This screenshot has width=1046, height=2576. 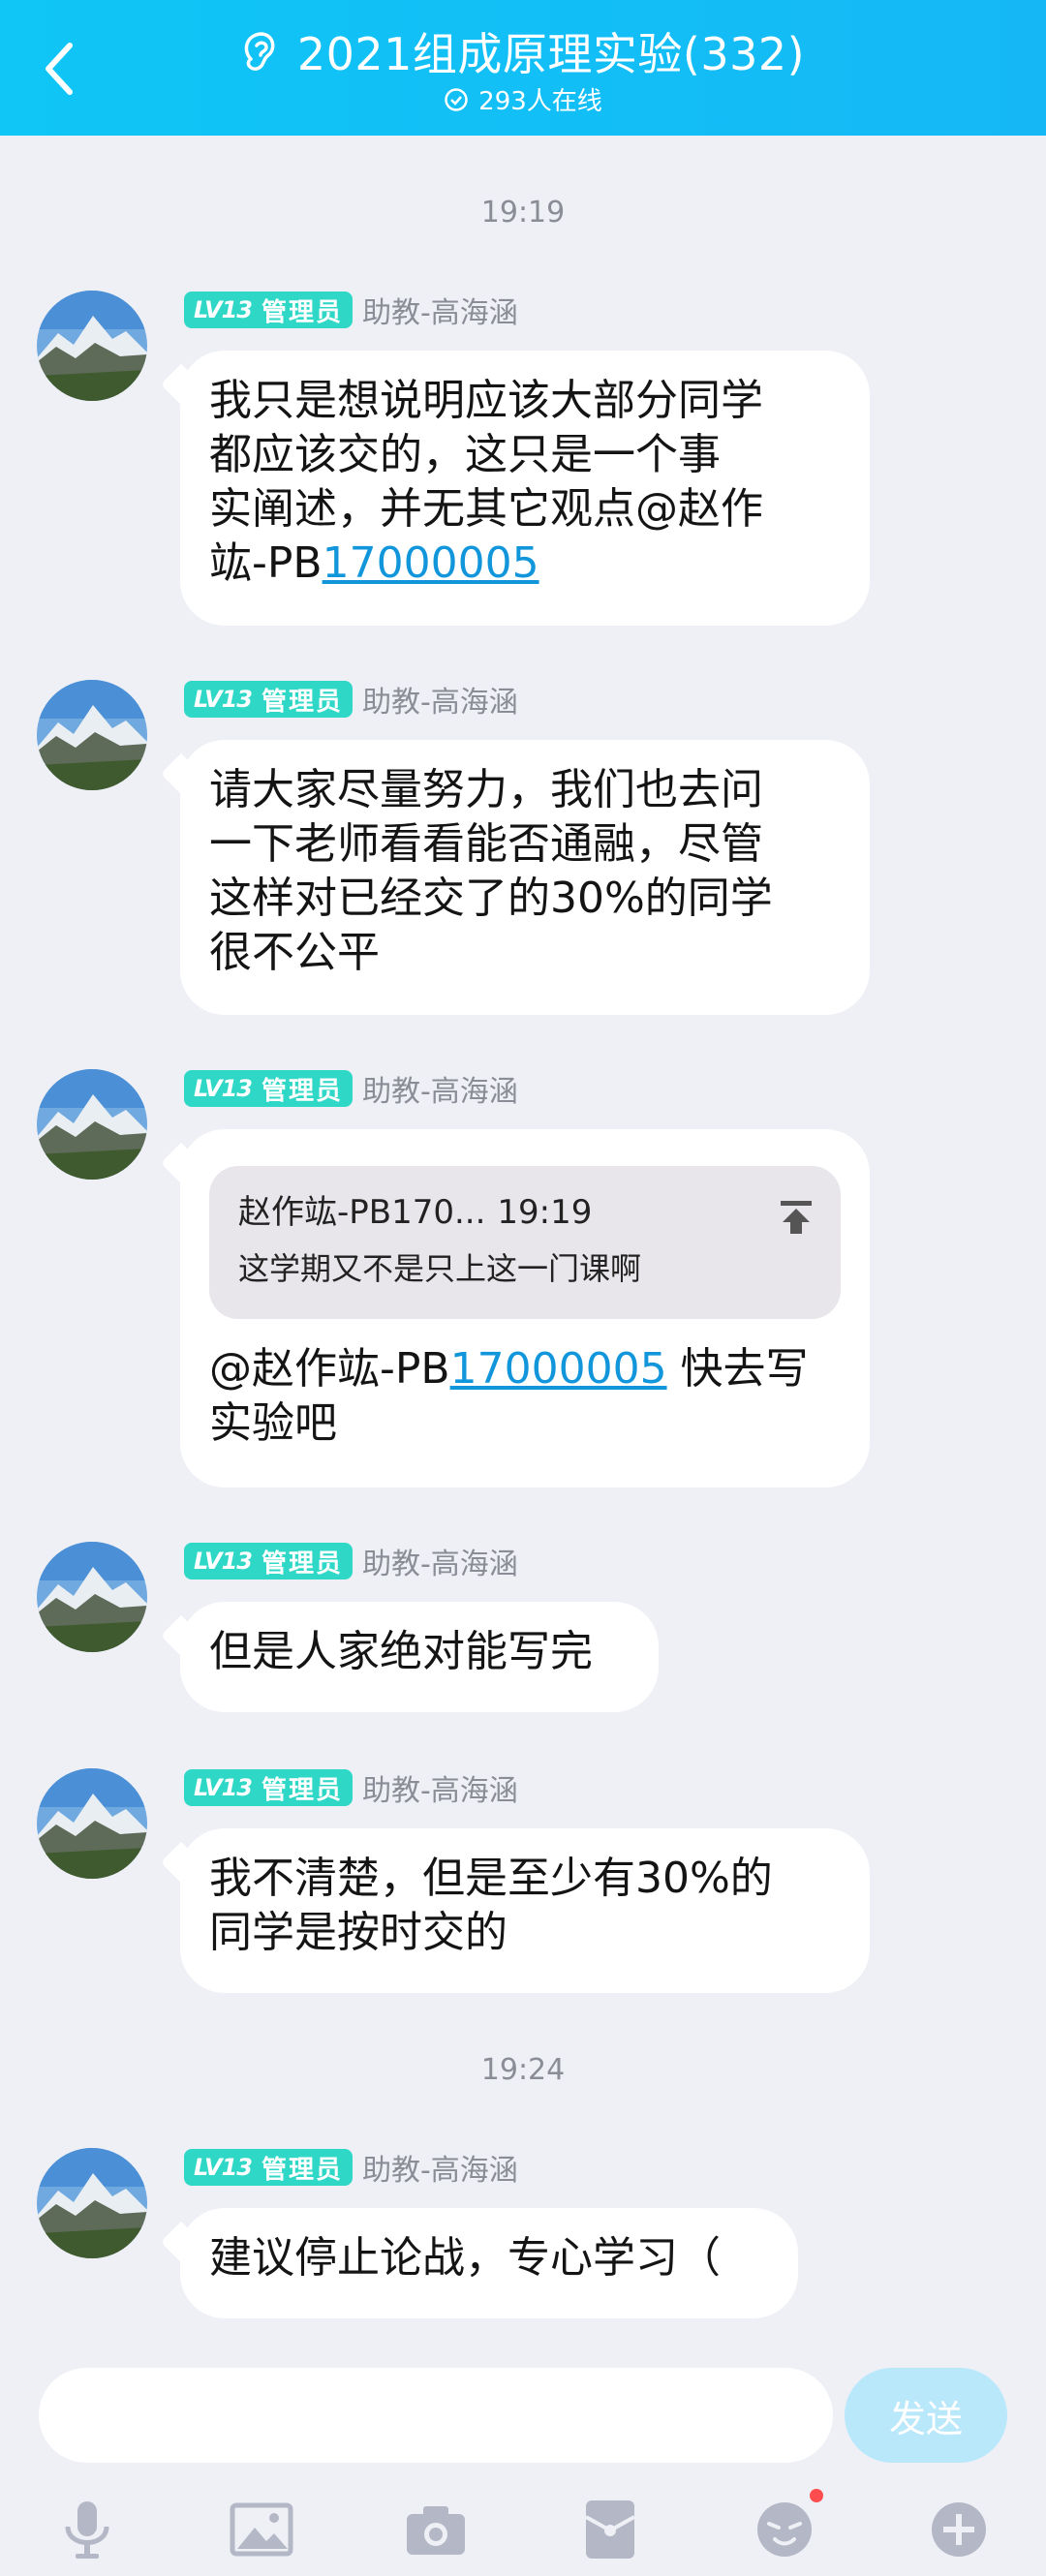 I want to click on message-bubble: 但是人家绝对能写完, so click(x=419, y=1657).